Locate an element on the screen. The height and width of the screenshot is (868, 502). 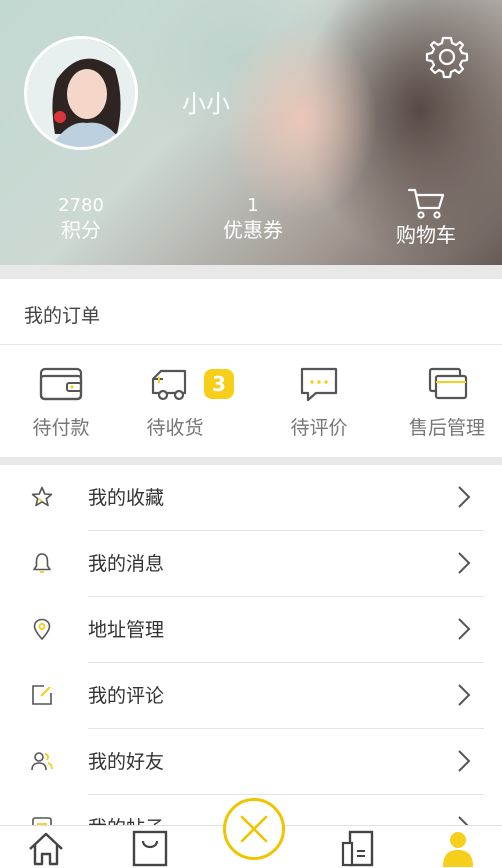
cart-icon is located at coordinates (426, 203).